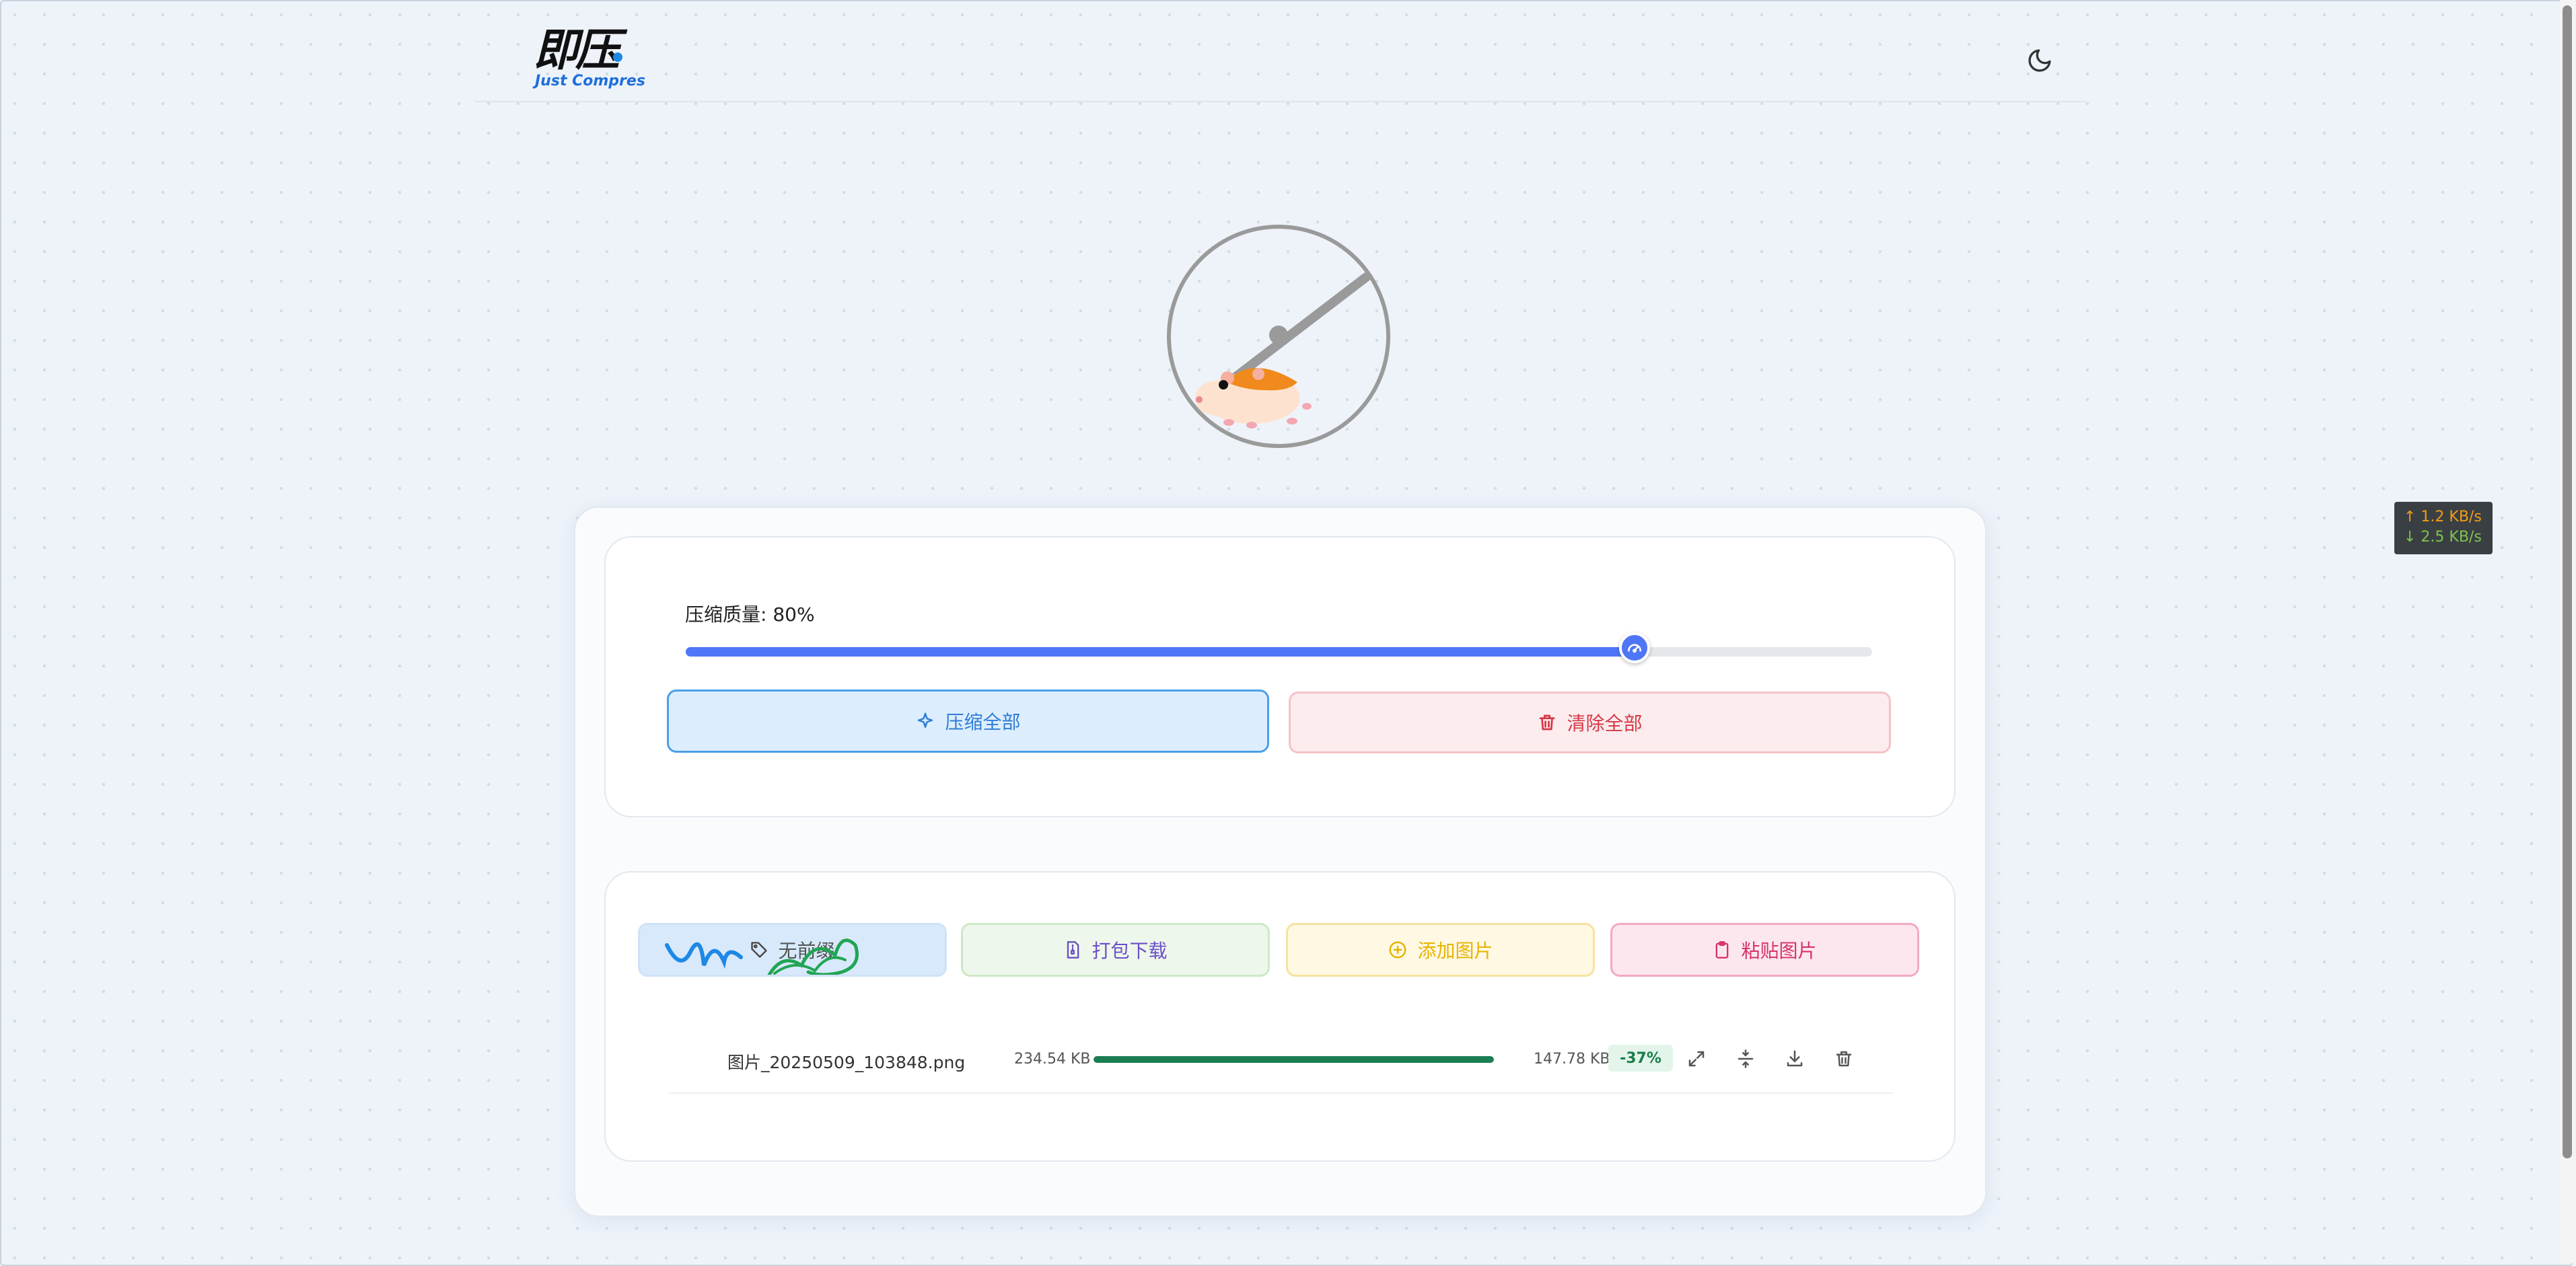 The height and width of the screenshot is (1266, 2576). Describe the element at coordinates (750, 614) in the screenshot. I see `quality-label: 压缩质量: 80%` at that location.